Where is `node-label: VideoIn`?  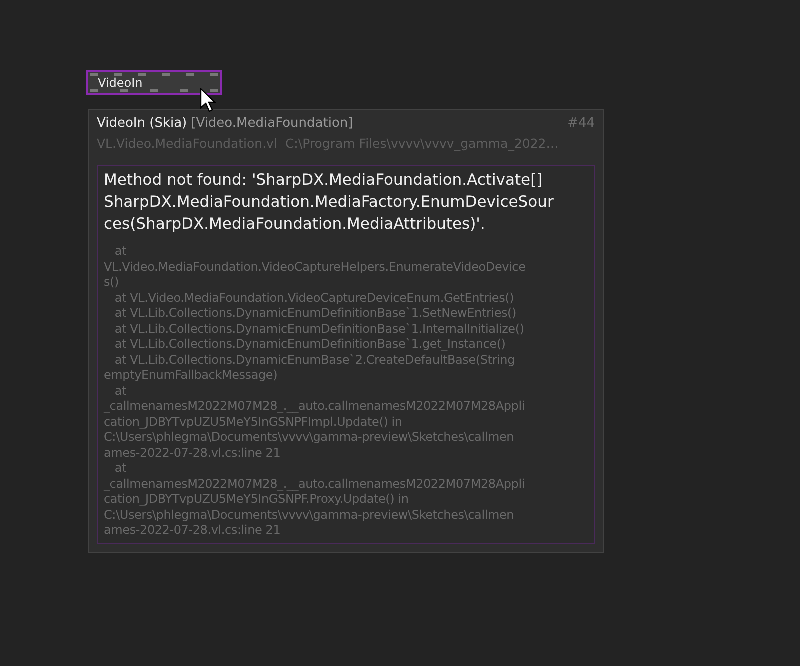 node-label: VideoIn is located at coordinates (120, 83).